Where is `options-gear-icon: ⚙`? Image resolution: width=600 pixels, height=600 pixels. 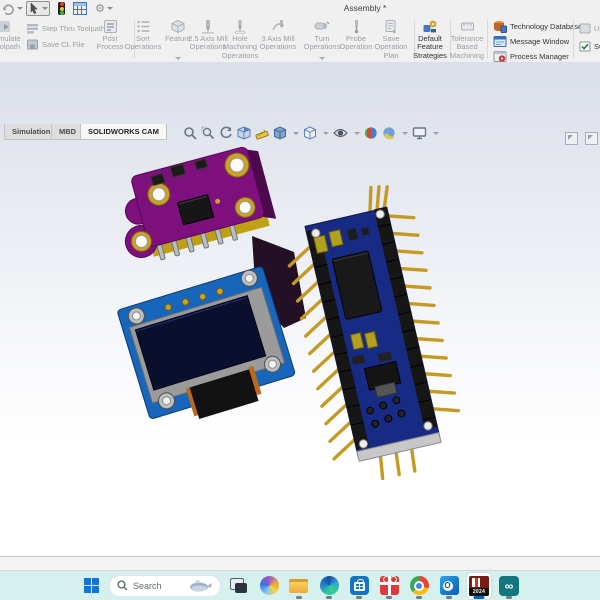
options-gear-icon: ⚙ is located at coordinates (104, 8).